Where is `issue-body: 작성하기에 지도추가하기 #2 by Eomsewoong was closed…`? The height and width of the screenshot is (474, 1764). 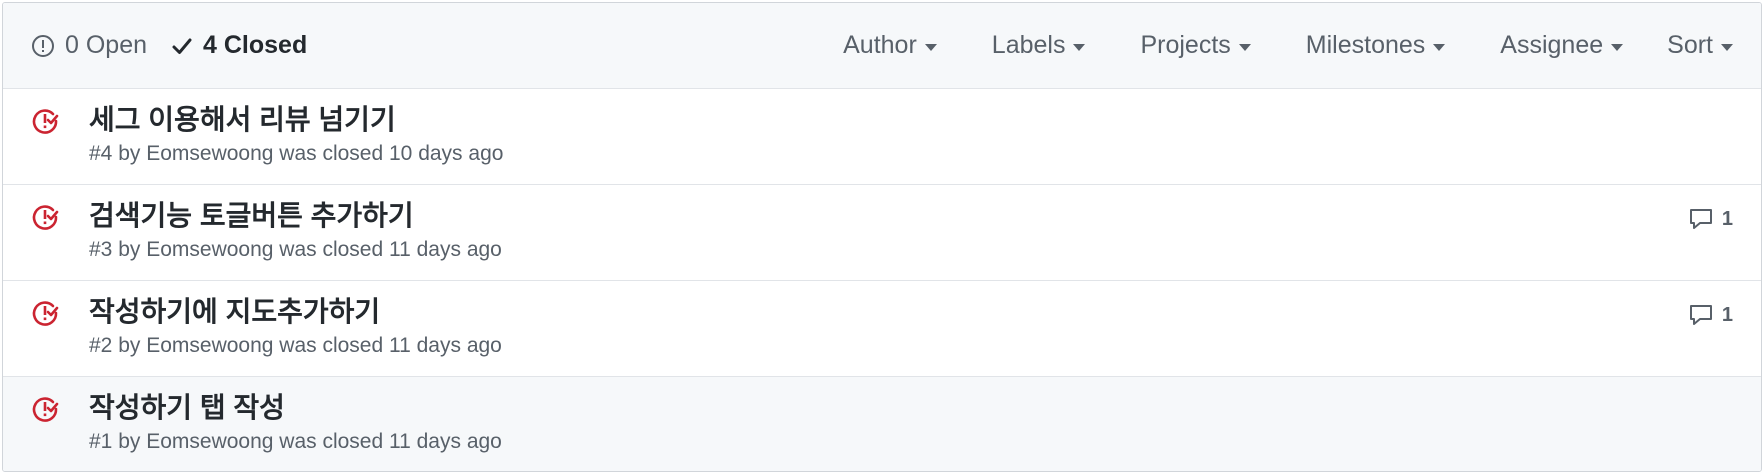 issue-body: 작성하기에 지도추가하기 #2 by Eomsewoong was closed… is located at coordinates (295, 327).